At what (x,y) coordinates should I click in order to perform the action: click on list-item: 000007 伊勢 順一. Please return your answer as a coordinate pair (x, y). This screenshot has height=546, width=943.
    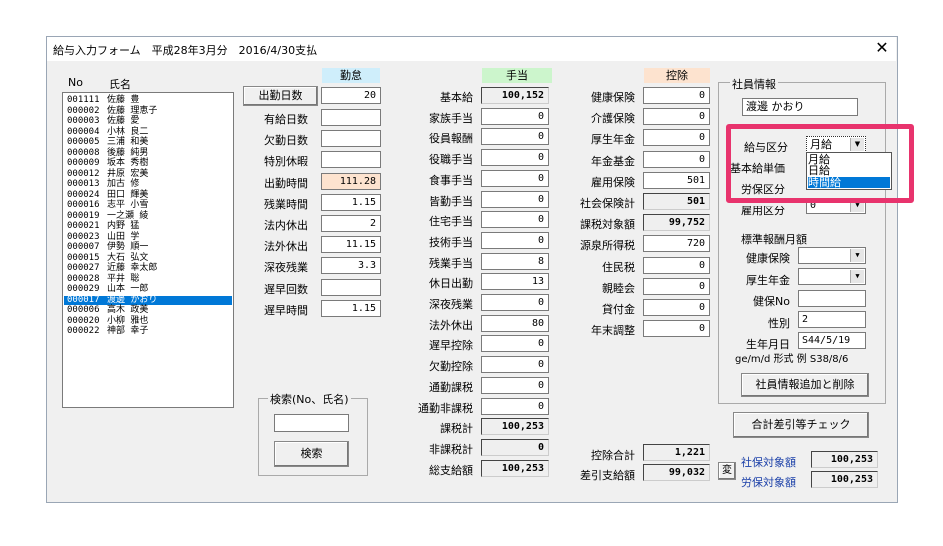
    Looking at the image, I should click on (148, 247).